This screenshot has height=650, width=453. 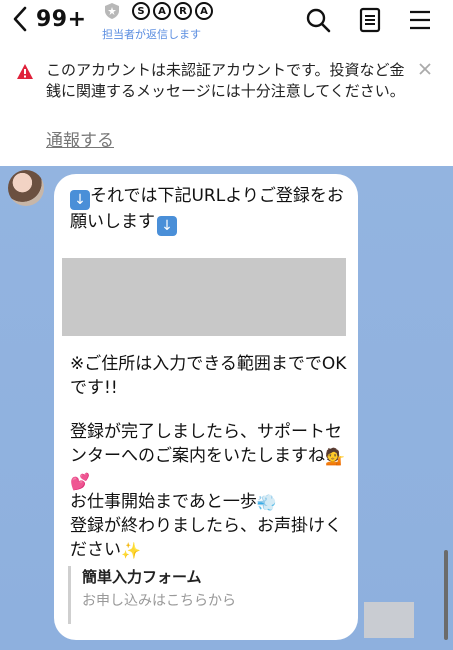 What do you see at coordinates (25, 71) in the screenshot?
I see `warning-icon` at bounding box center [25, 71].